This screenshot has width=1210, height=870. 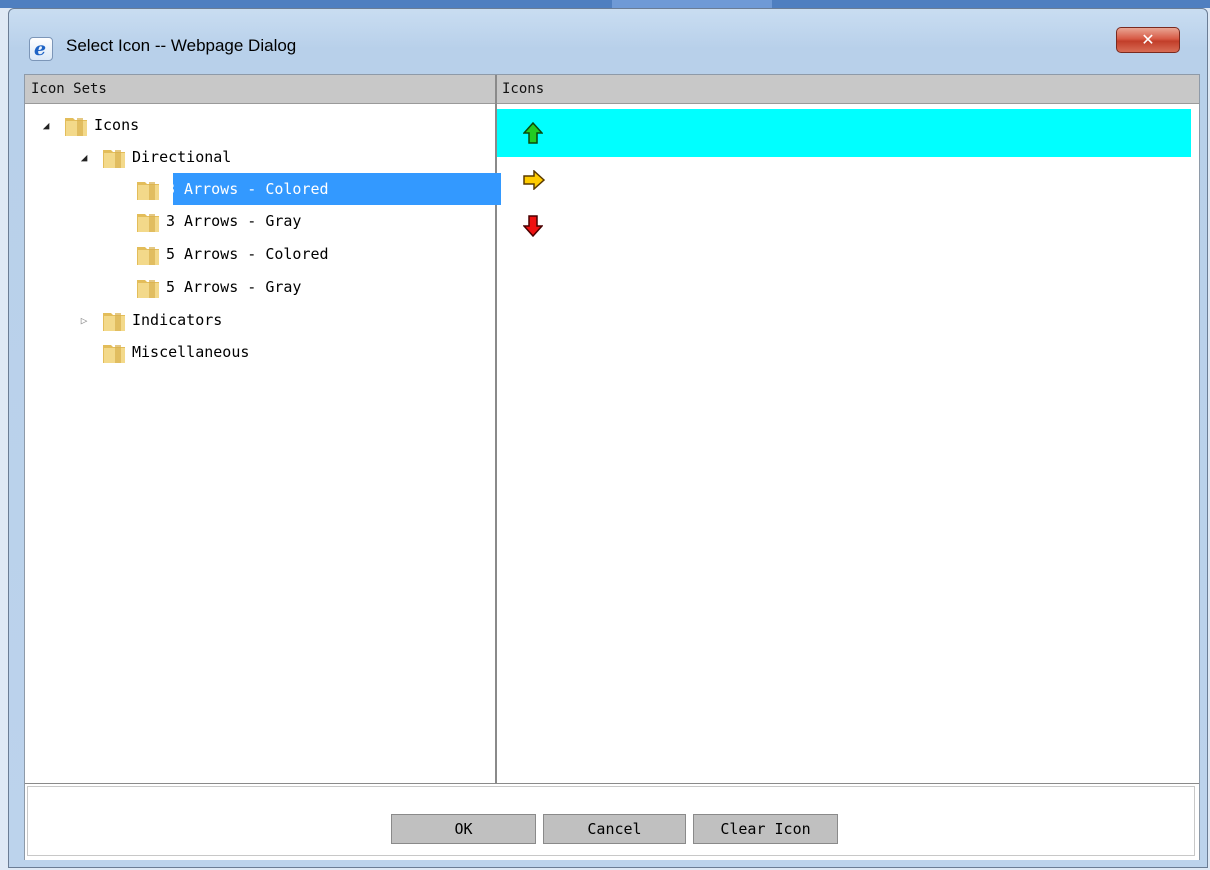 What do you see at coordinates (844, 226) in the screenshot?
I see `icon-item-arrow-down` at bounding box center [844, 226].